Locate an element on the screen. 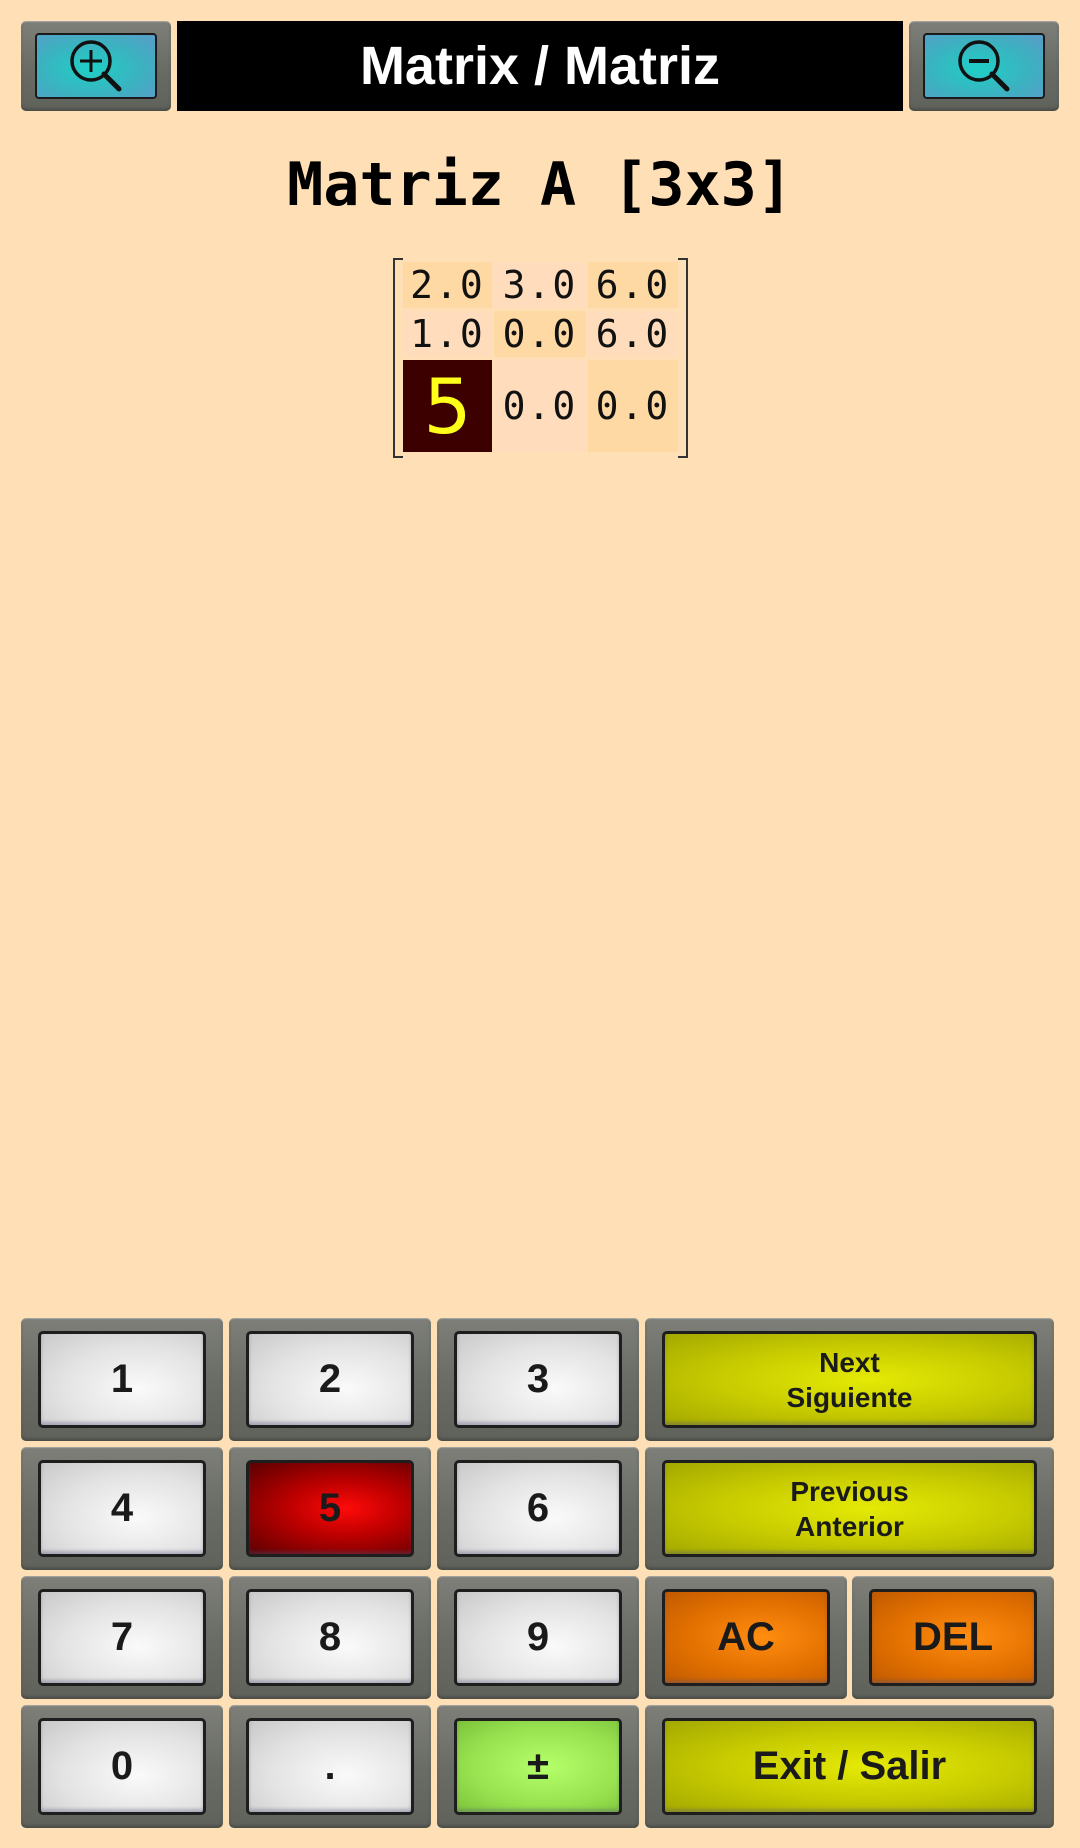 This screenshot has width=1080, height=1848. next-button: Next Siguiente is located at coordinates (849, 1379).